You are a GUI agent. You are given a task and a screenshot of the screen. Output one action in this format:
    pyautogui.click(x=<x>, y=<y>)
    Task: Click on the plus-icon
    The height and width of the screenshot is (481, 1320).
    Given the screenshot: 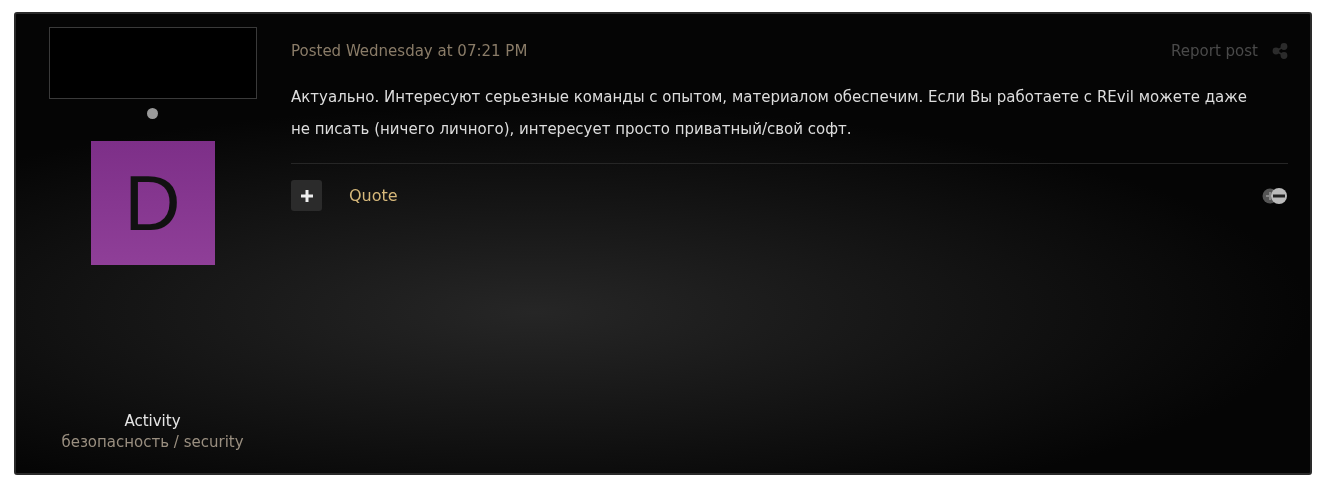 What is the action you would take?
    pyautogui.click(x=306, y=195)
    